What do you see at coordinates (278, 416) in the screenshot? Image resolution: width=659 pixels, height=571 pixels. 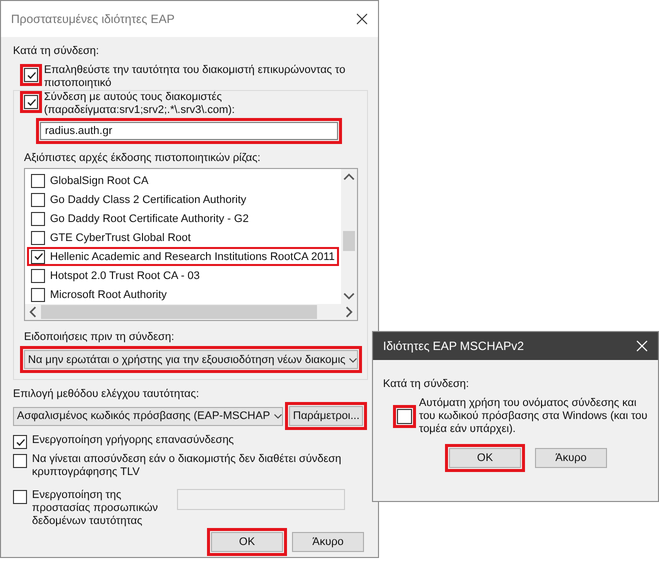 I see `chevron-down-icon` at bounding box center [278, 416].